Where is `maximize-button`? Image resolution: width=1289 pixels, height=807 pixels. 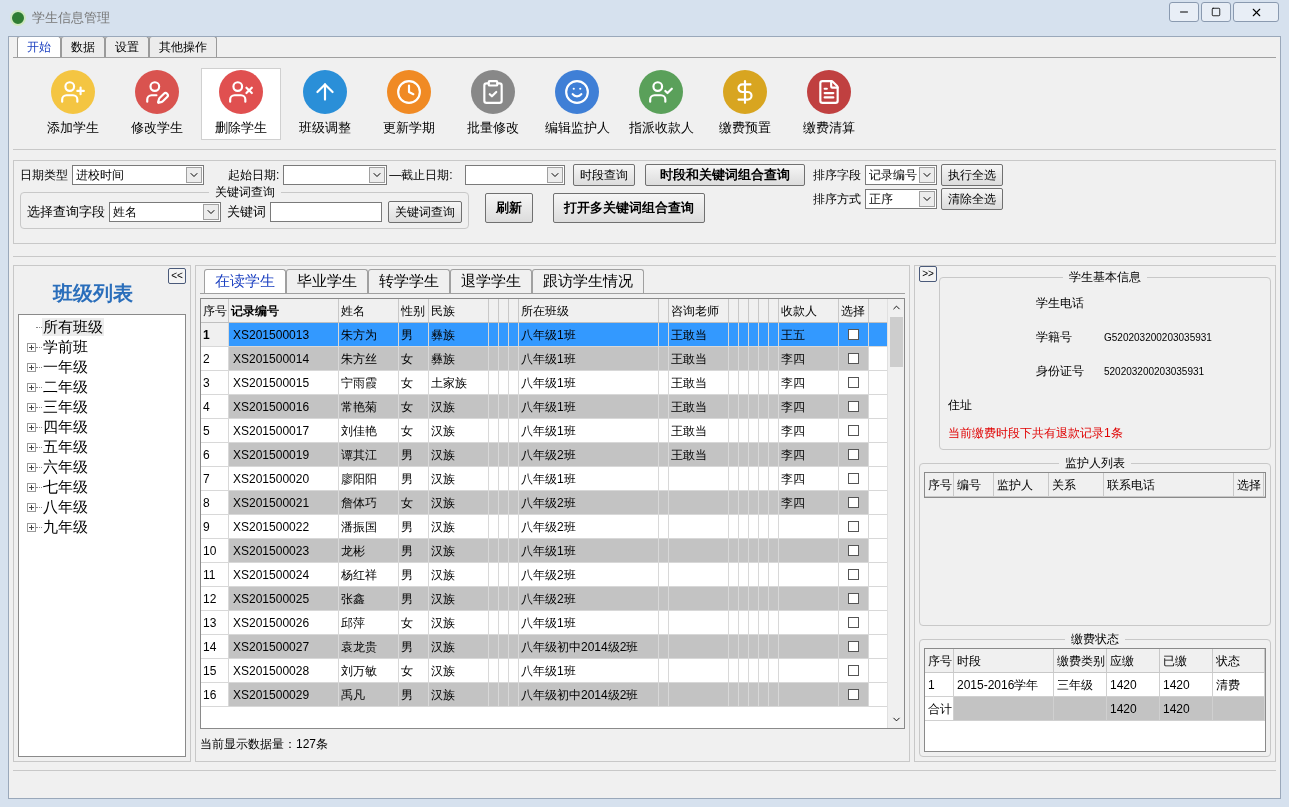
maximize-button is located at coordinates (1216, 12).